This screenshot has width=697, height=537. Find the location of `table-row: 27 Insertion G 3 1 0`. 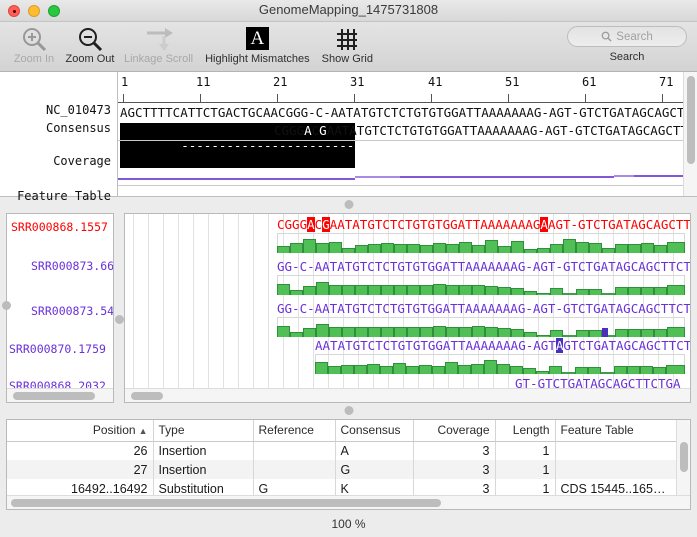

table-row: 27 Insertion G 3 1 0 is located at coordinates (348, 469).